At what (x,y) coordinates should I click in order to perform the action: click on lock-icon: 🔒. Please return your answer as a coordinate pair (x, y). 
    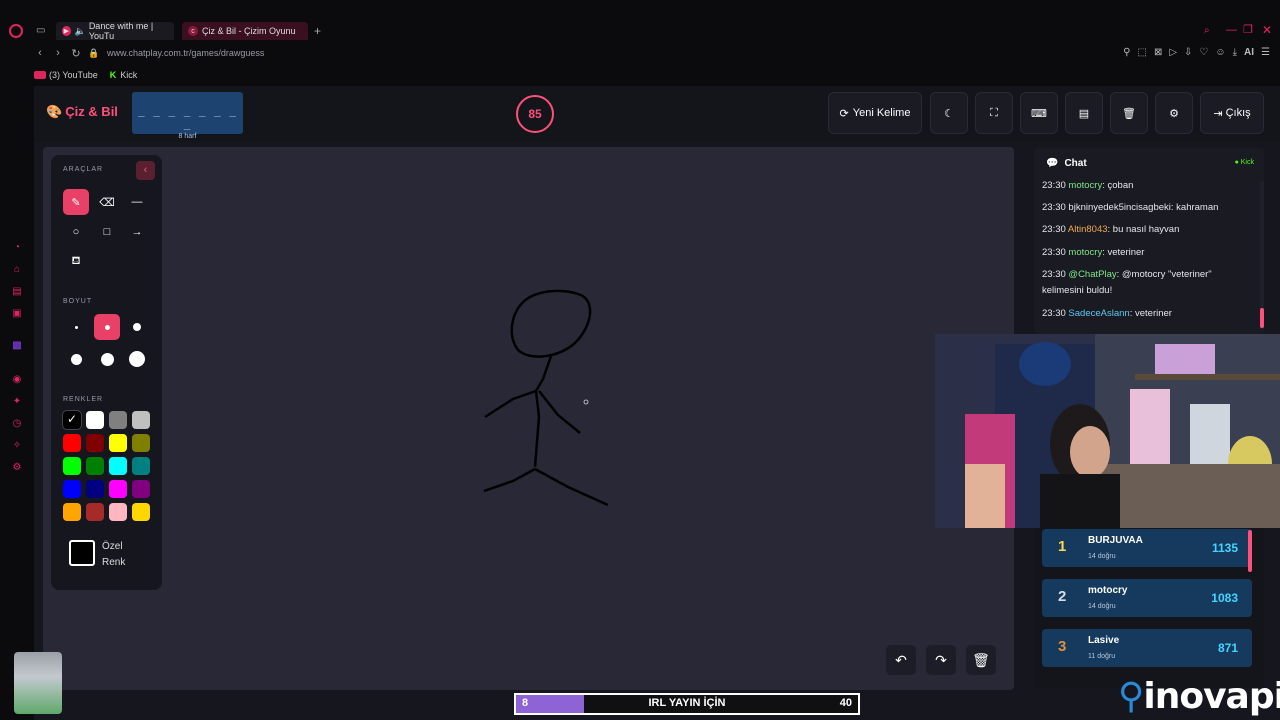
    Looking at the image, I should click on (94, 53).